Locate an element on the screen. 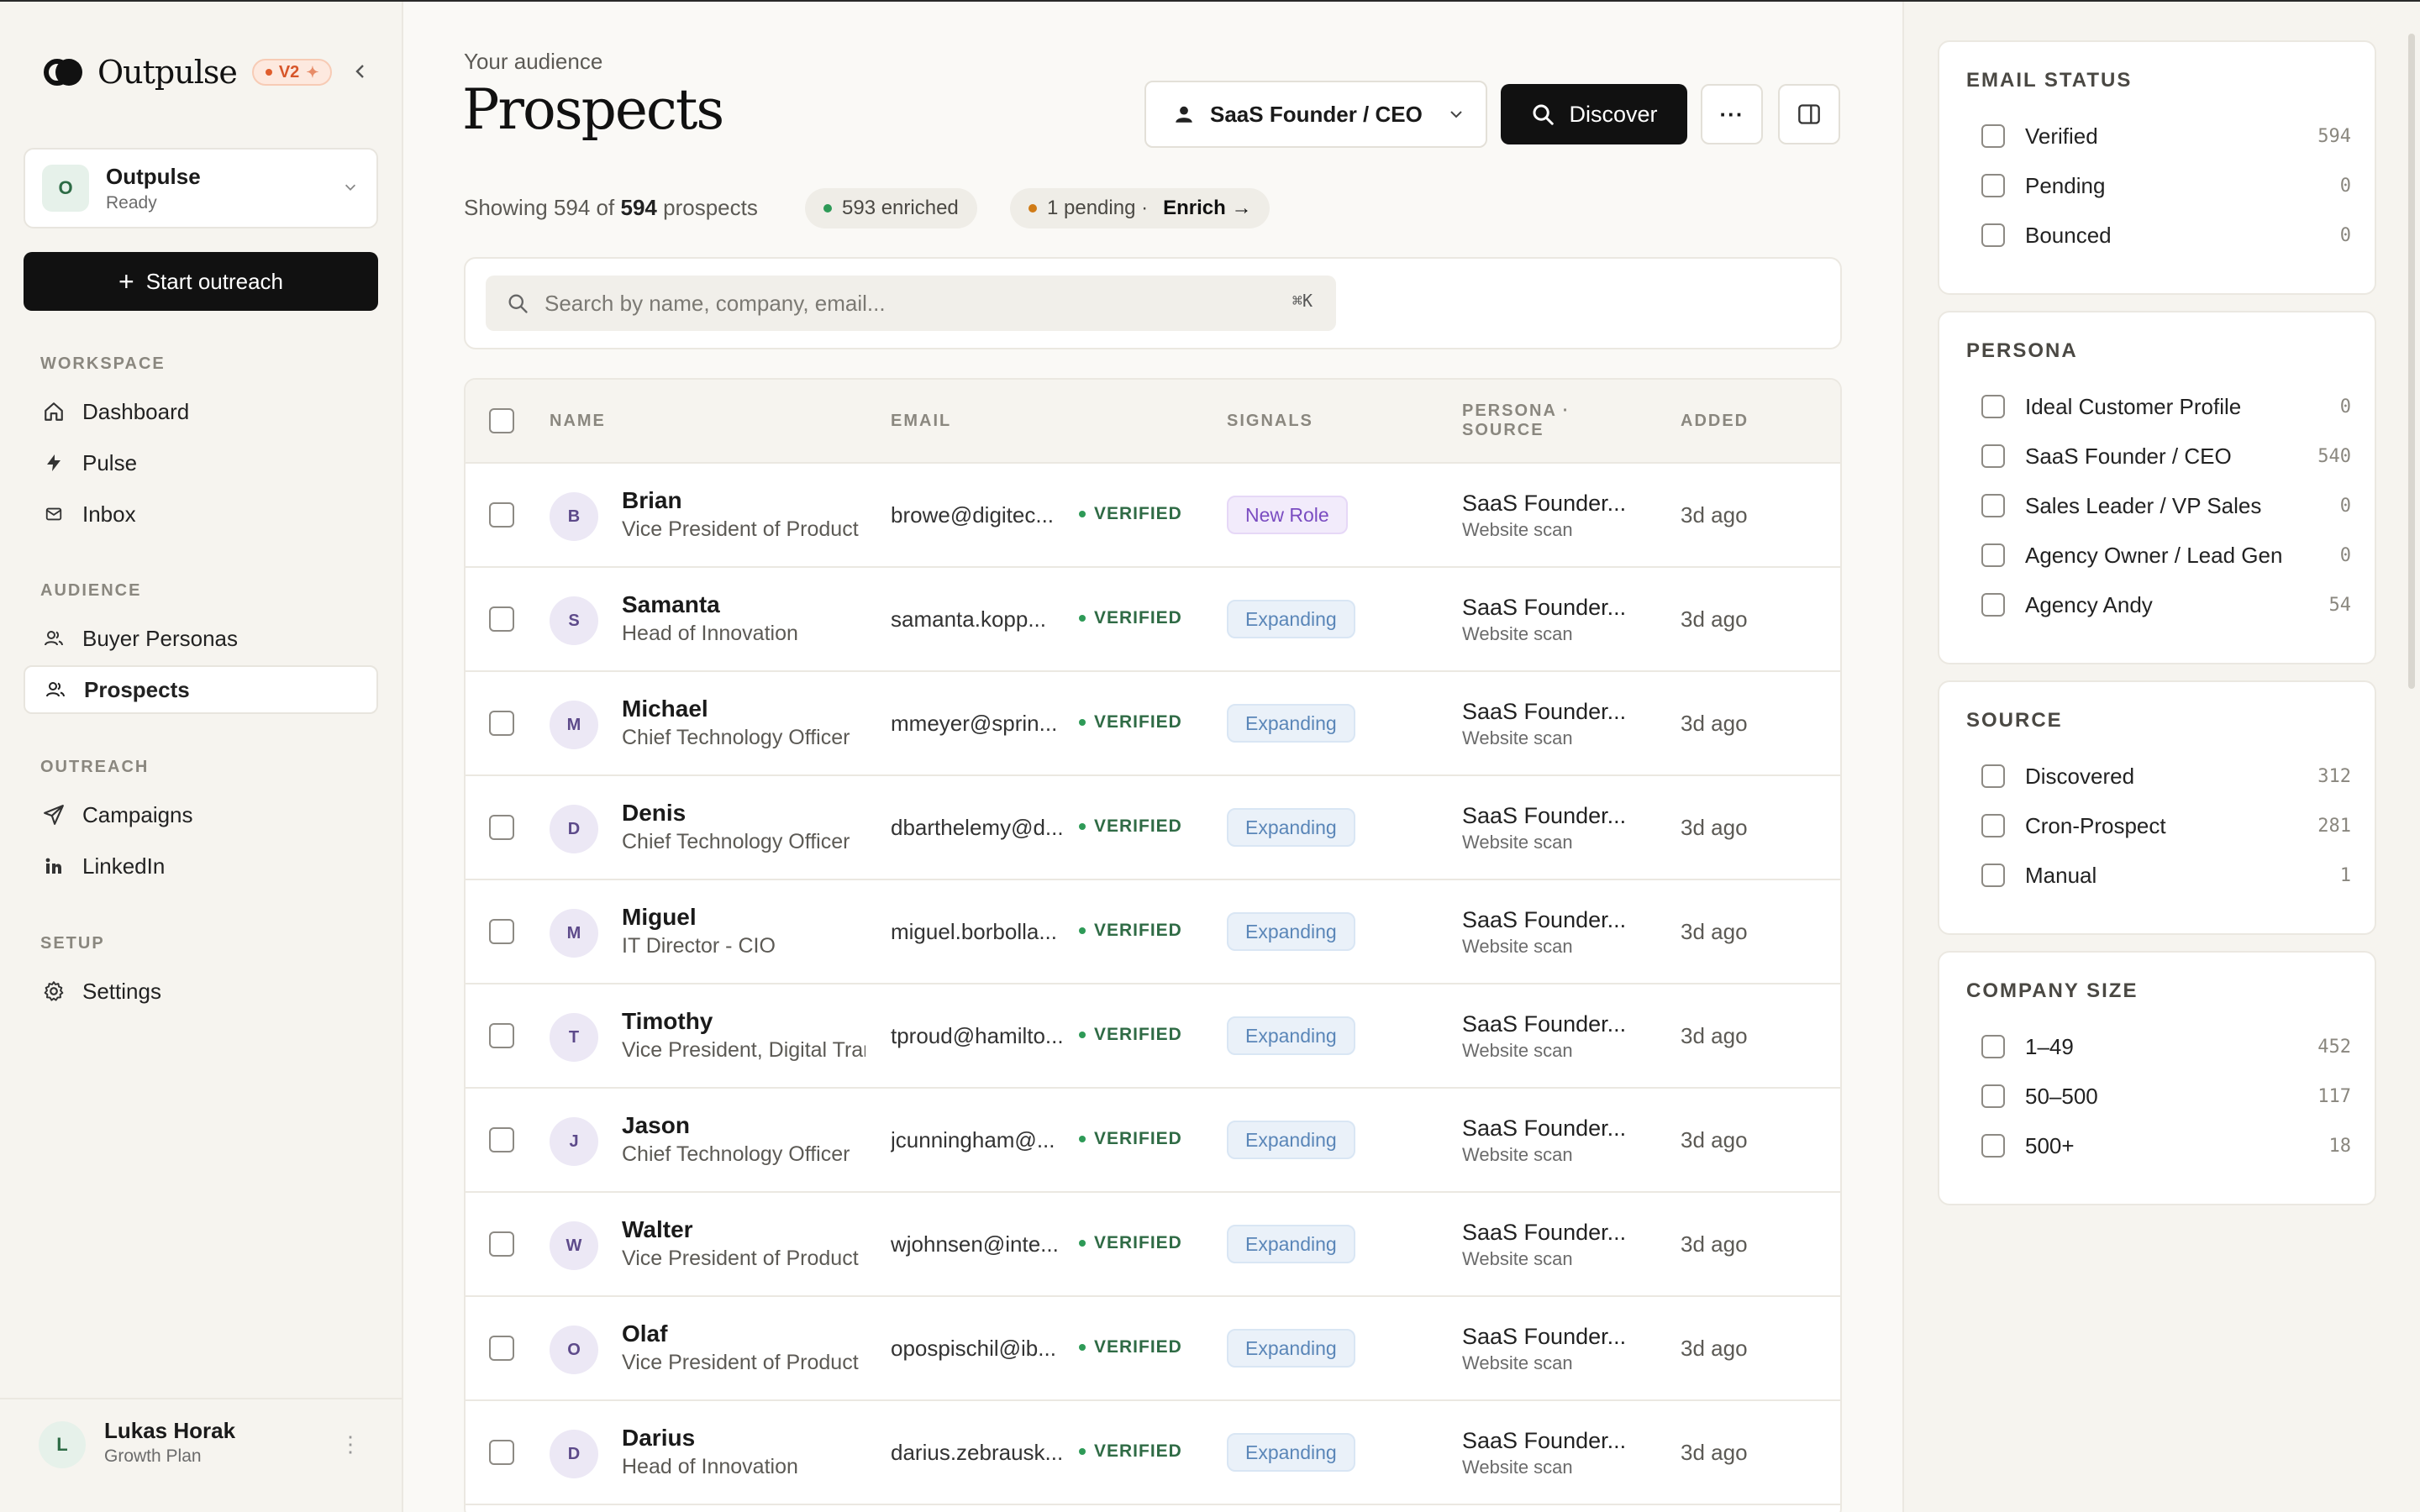 The image size is (2420, 1512). filter-option: 50–500 117 is located at coordinates (2166, 1096).